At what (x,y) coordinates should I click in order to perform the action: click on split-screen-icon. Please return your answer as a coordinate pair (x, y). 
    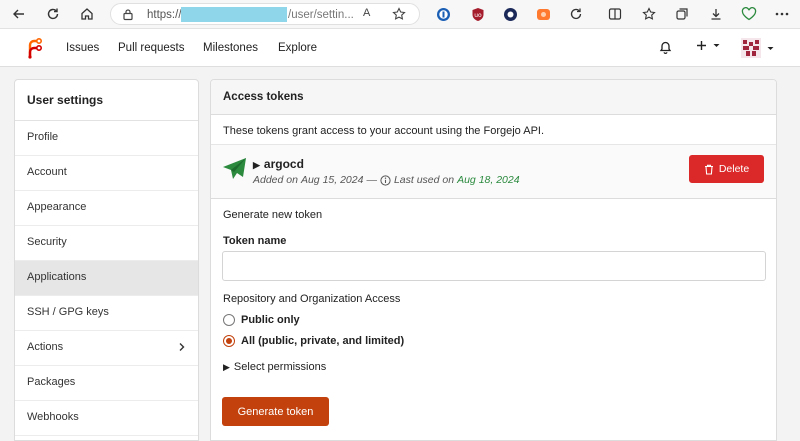
    Looking at the image, I should click on (615, 14).